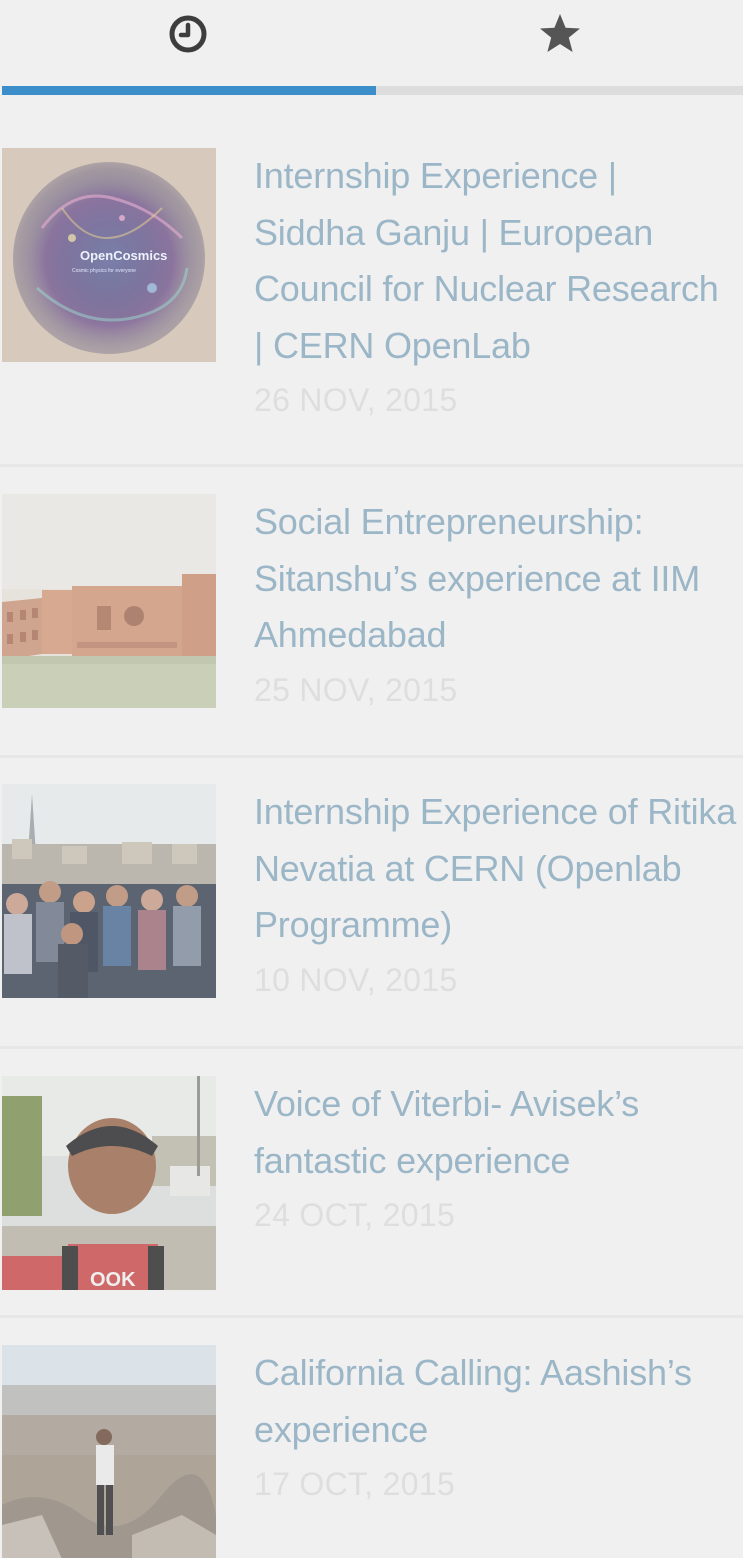 Image resolution: width=743 pixels, height=1558 pixels. Describe the element at coordinates (113, 1279) in the screenshot. I see `thumbnail-caption: OOK` at that location.